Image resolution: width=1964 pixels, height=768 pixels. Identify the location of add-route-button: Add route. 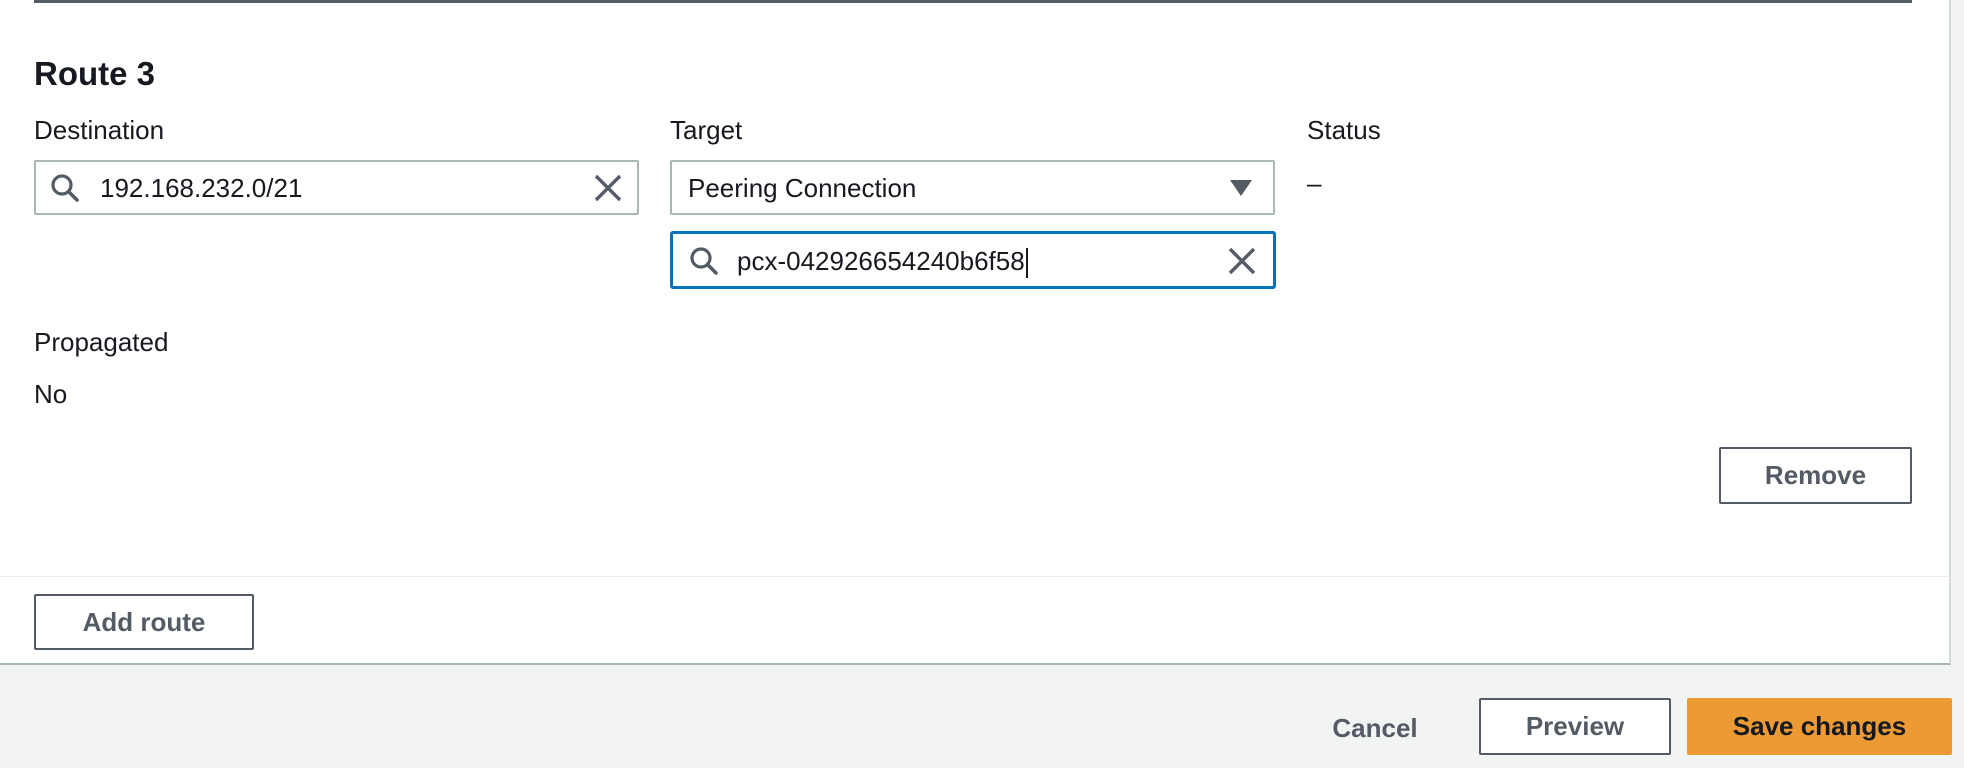
(144, 622).